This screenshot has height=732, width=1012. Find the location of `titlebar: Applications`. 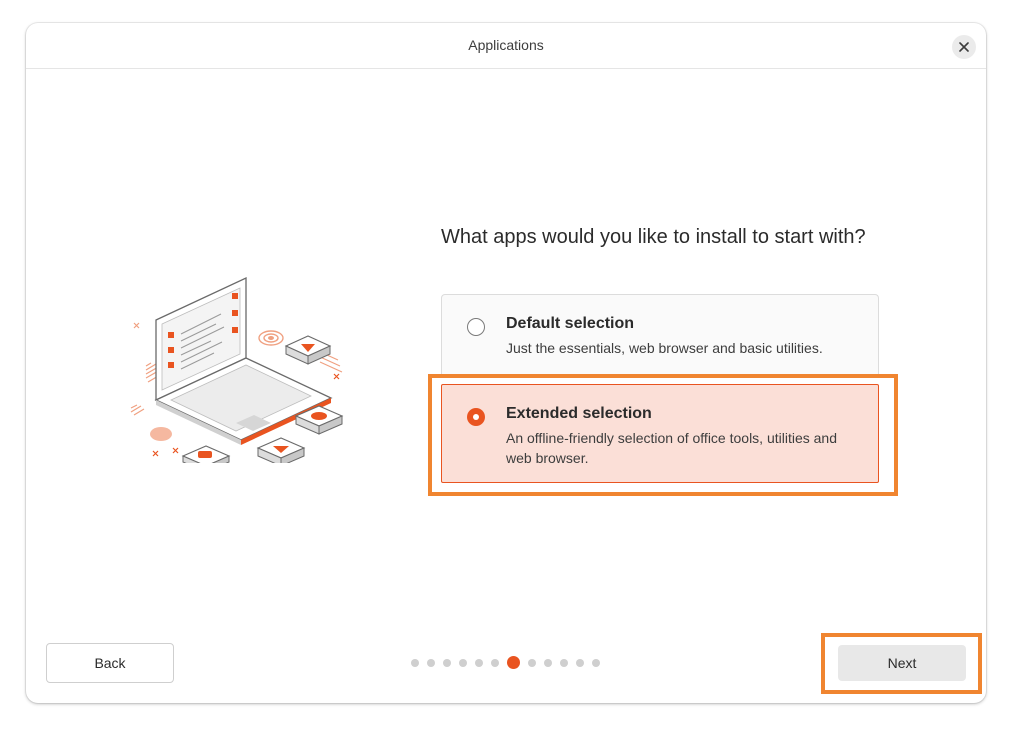

titlebar: Applications is located at coordinates (506, 46).